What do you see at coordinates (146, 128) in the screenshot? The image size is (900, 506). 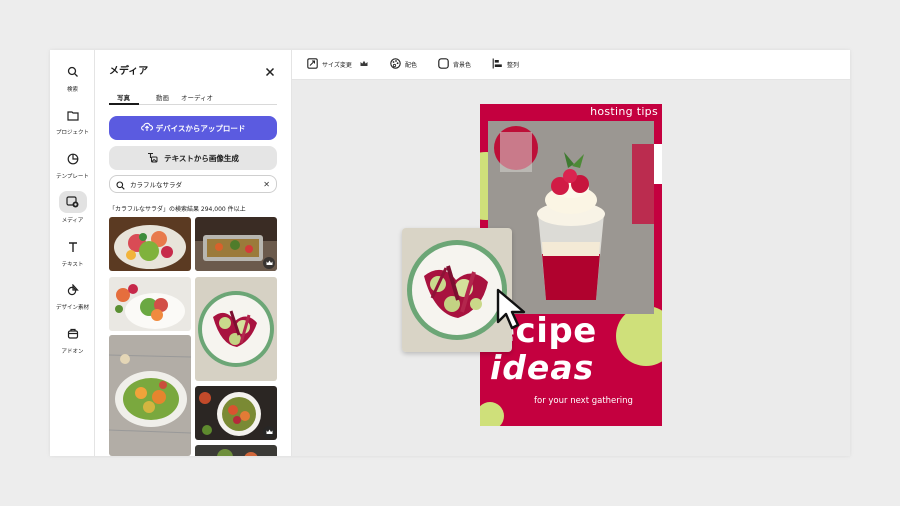 I see `cloud-upload-icon` at bounding box center [146, 128].